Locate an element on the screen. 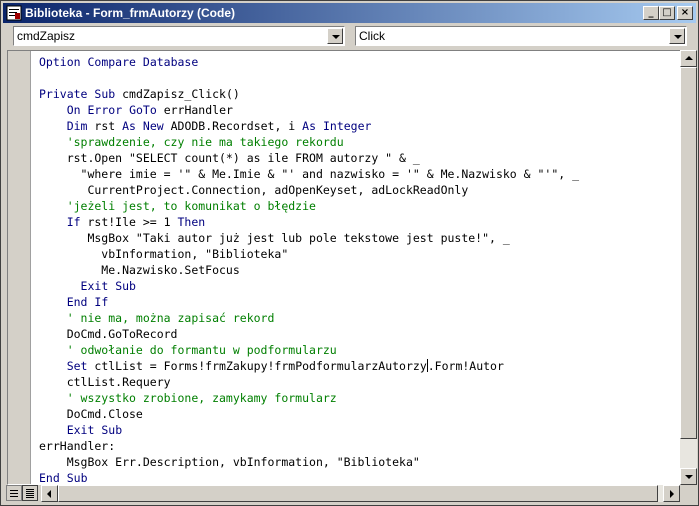  code-line: vbInformation, "Biblioteka" is located at coordinates (309, 254).